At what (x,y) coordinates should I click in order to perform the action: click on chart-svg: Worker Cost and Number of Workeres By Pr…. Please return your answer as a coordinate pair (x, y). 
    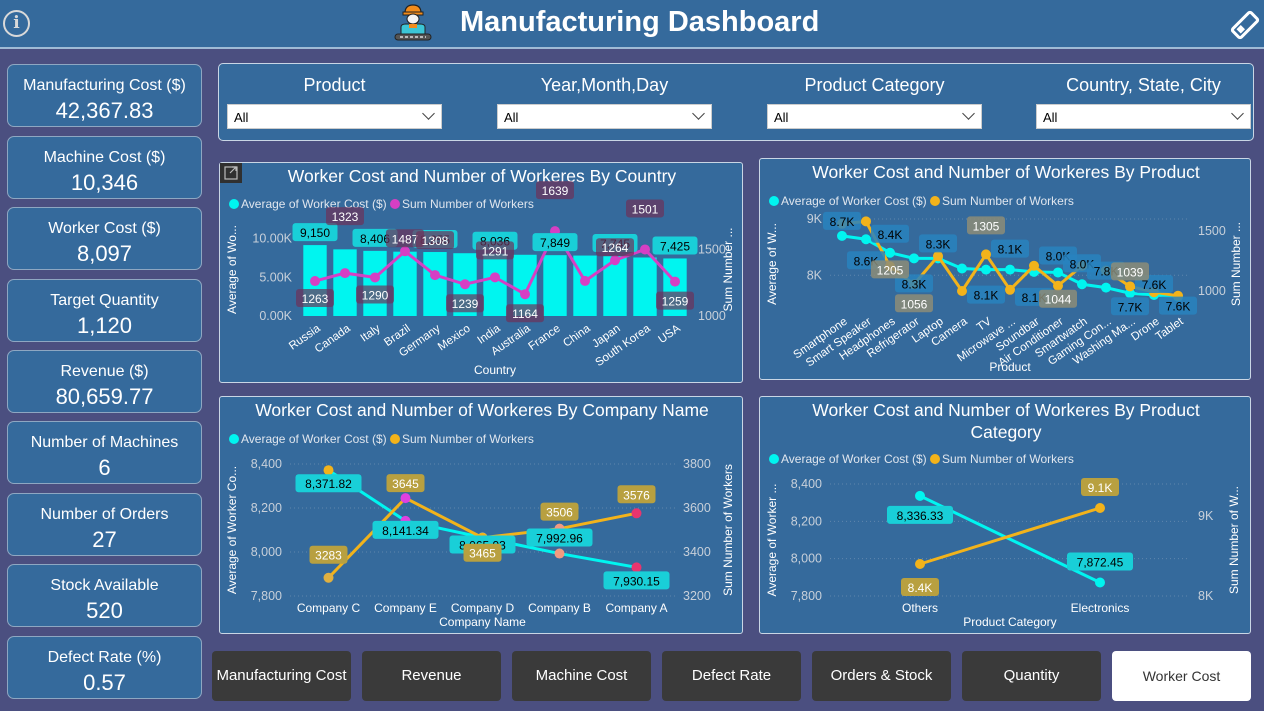
    Looking at the image, I should click on (1003, 514).